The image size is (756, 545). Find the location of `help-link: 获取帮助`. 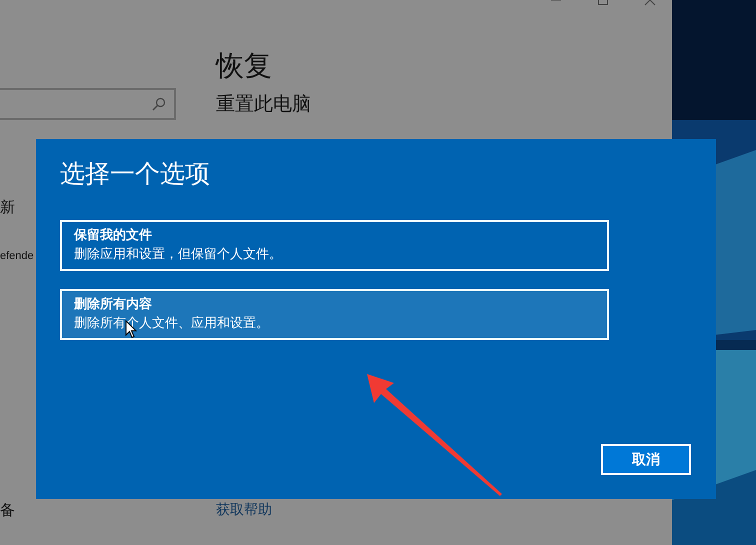

help-link: 获取帮助 is located at coordinates (263, 510).